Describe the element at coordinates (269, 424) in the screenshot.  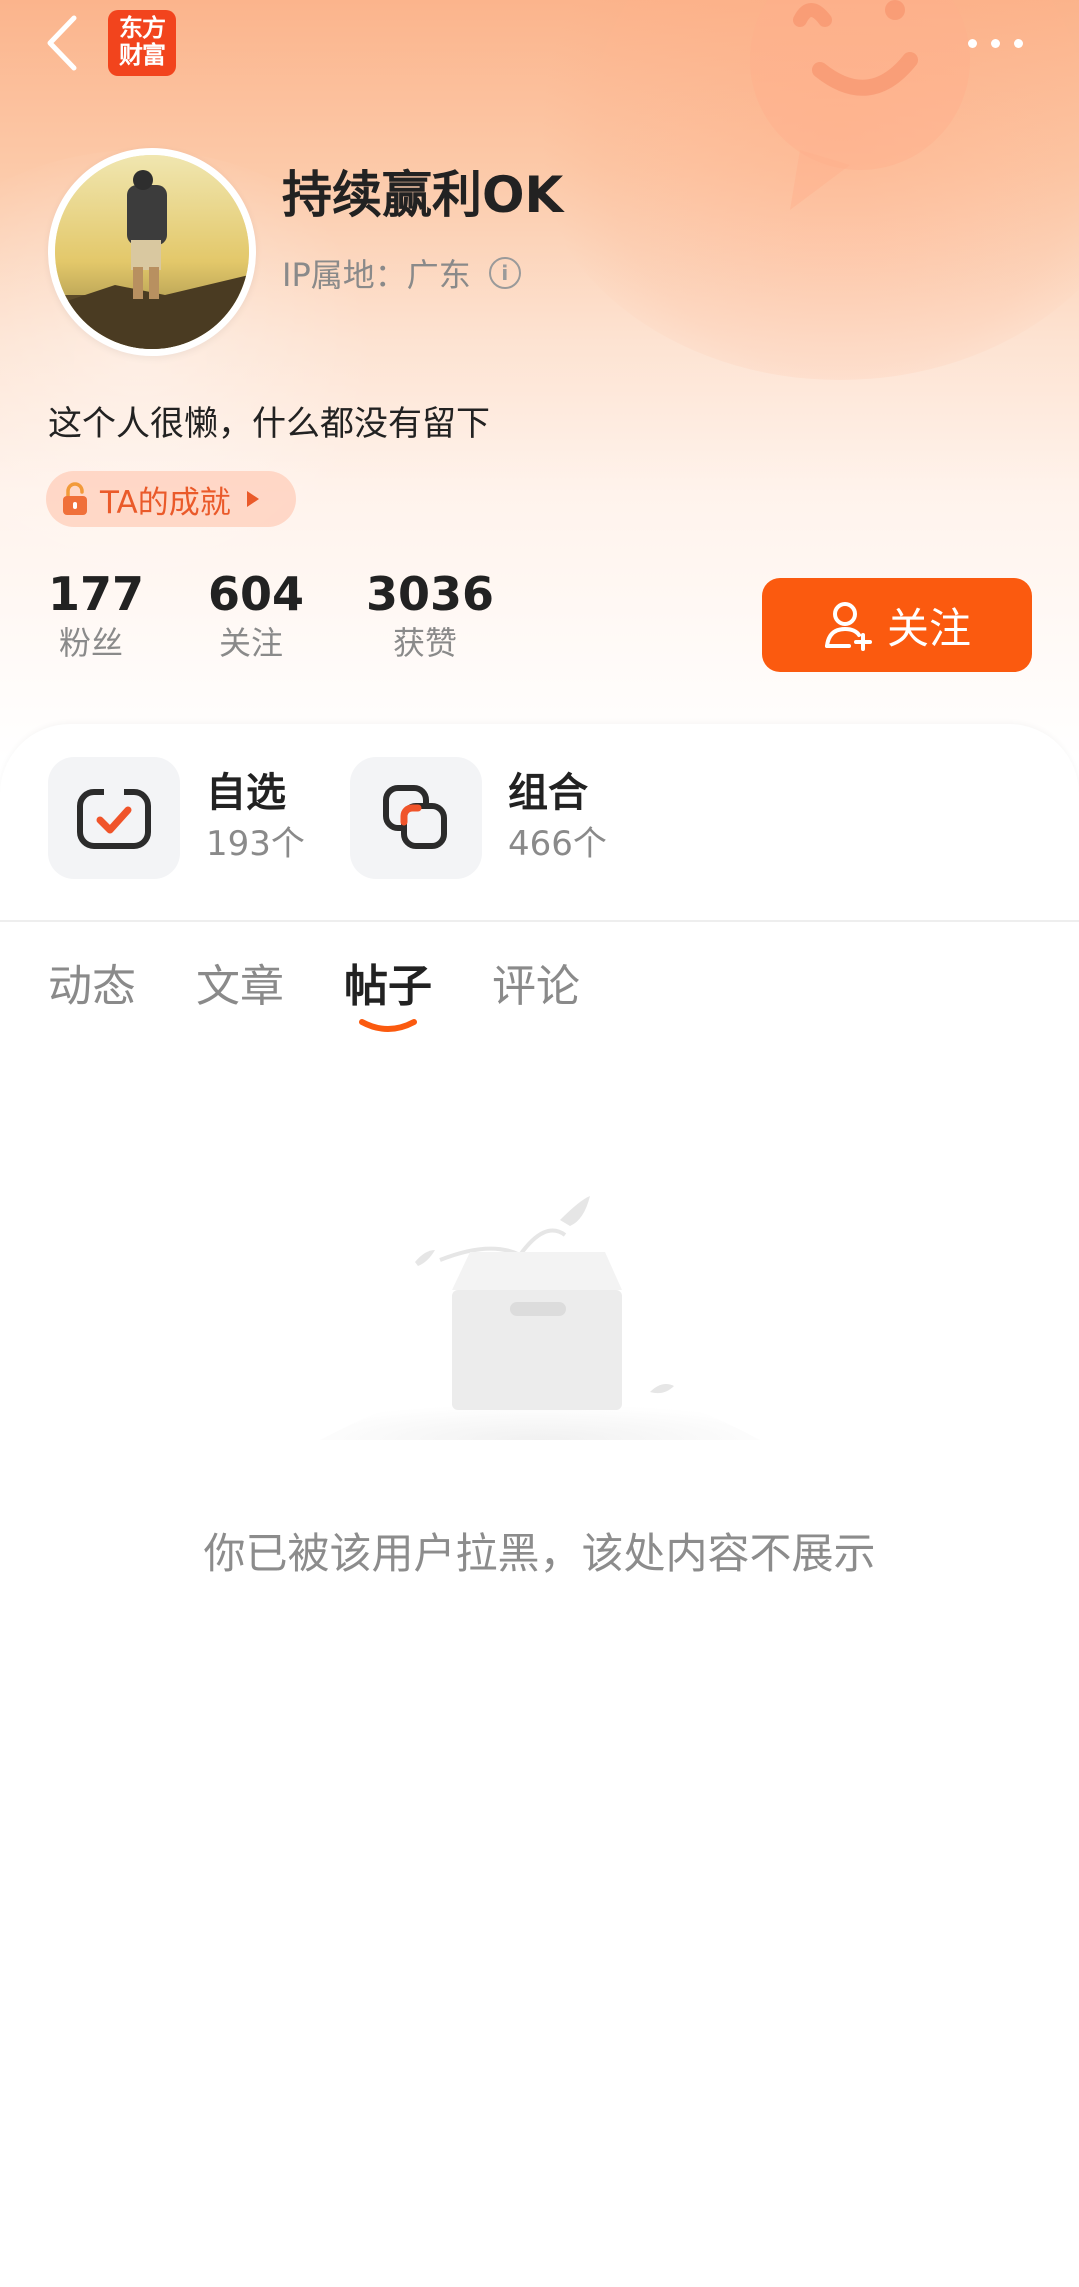
I see `bio-text: 这个人很懒，什么都没有留下` at that location.